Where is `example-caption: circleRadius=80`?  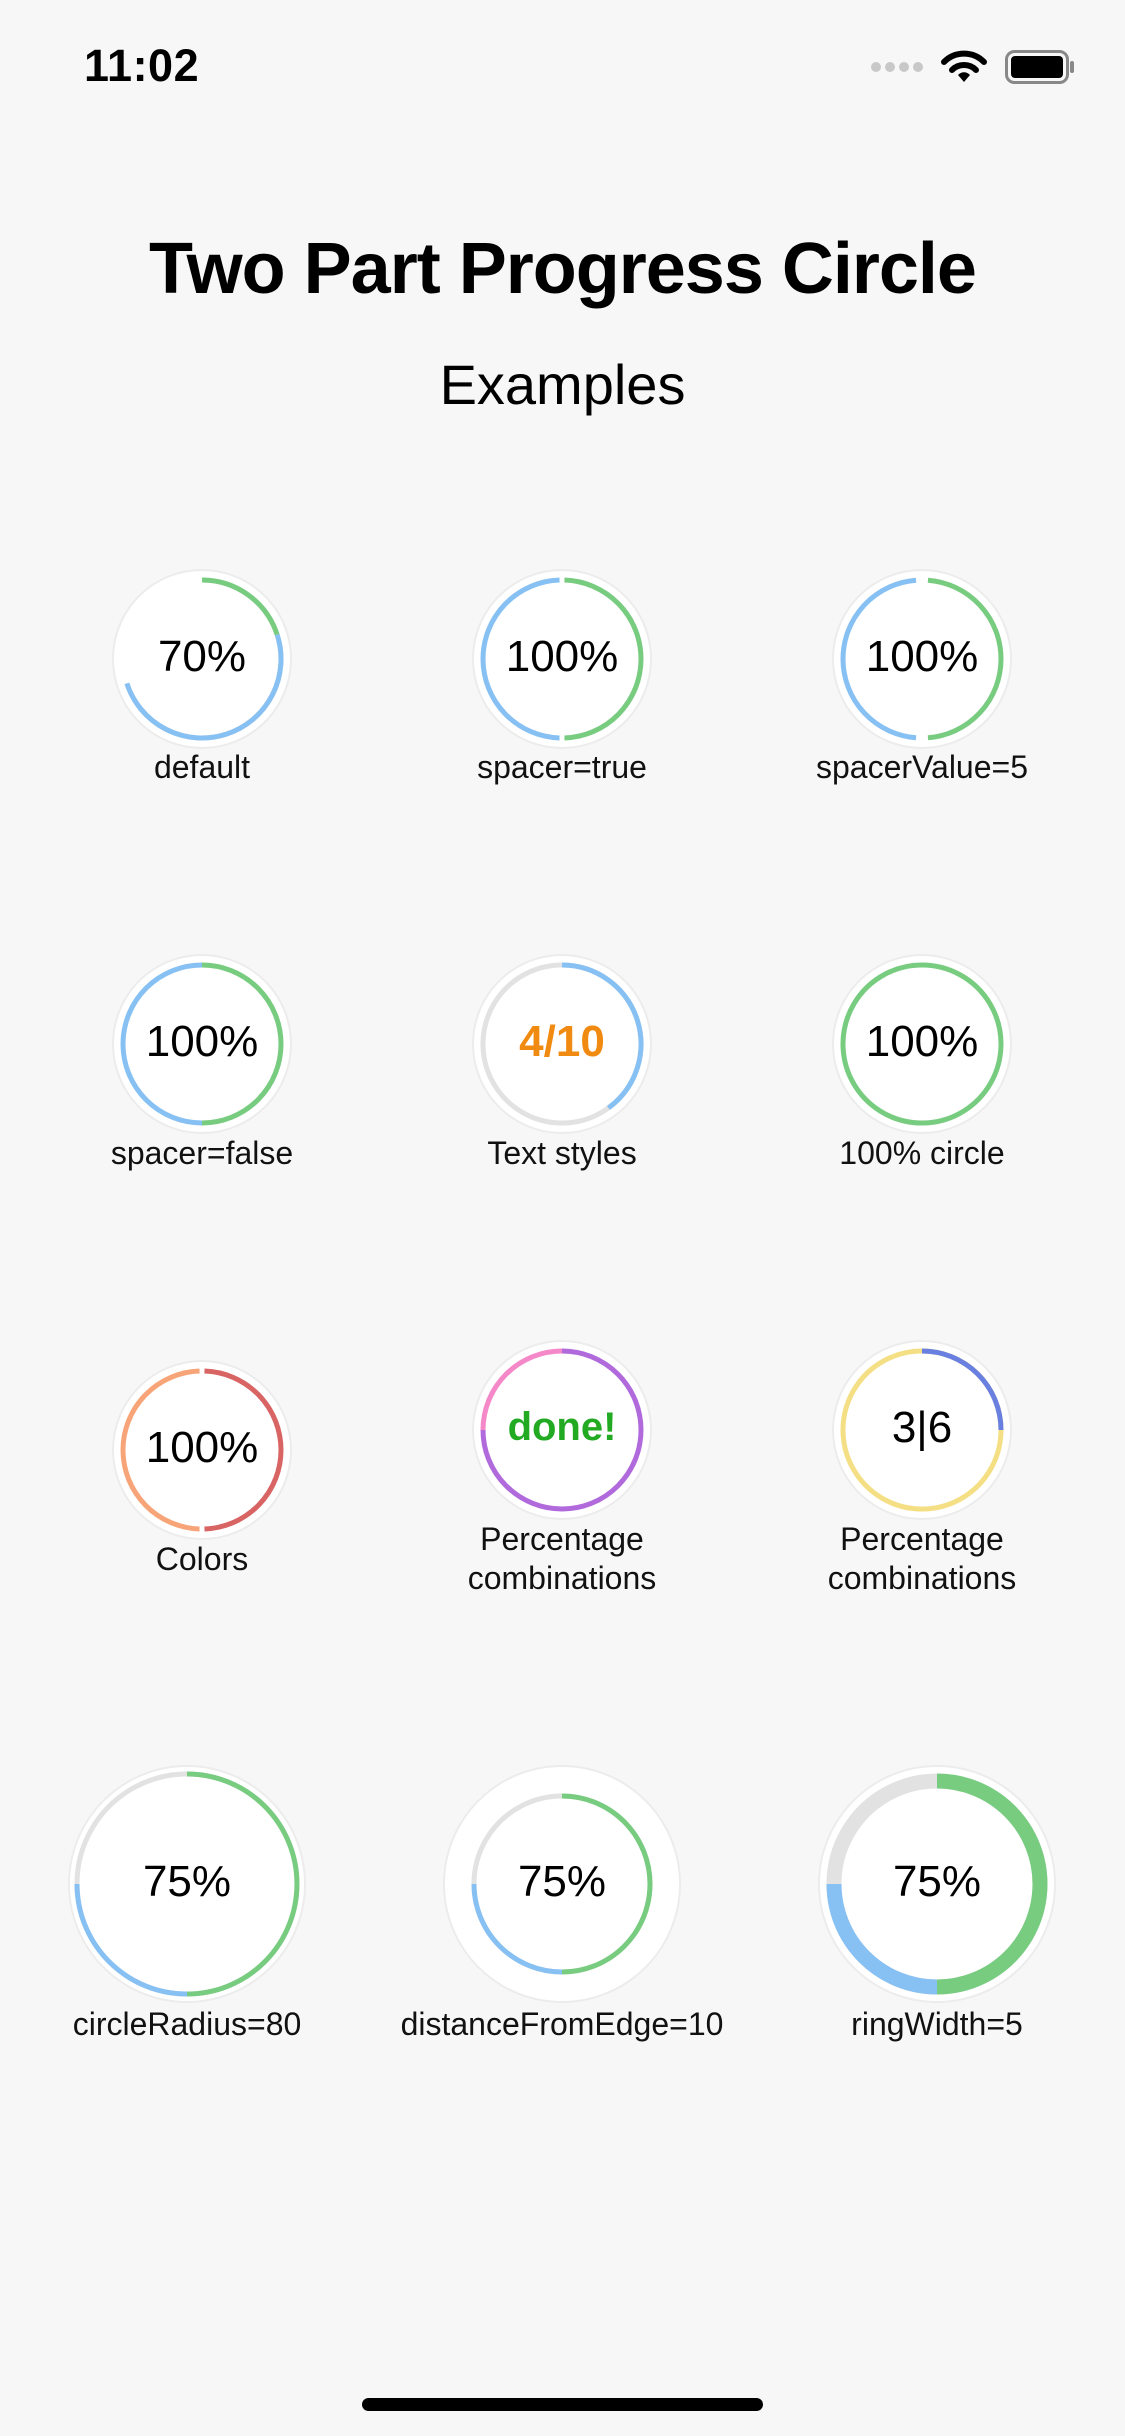
example-caption: circleRadius=80 is located at coordinates (187, 2024).